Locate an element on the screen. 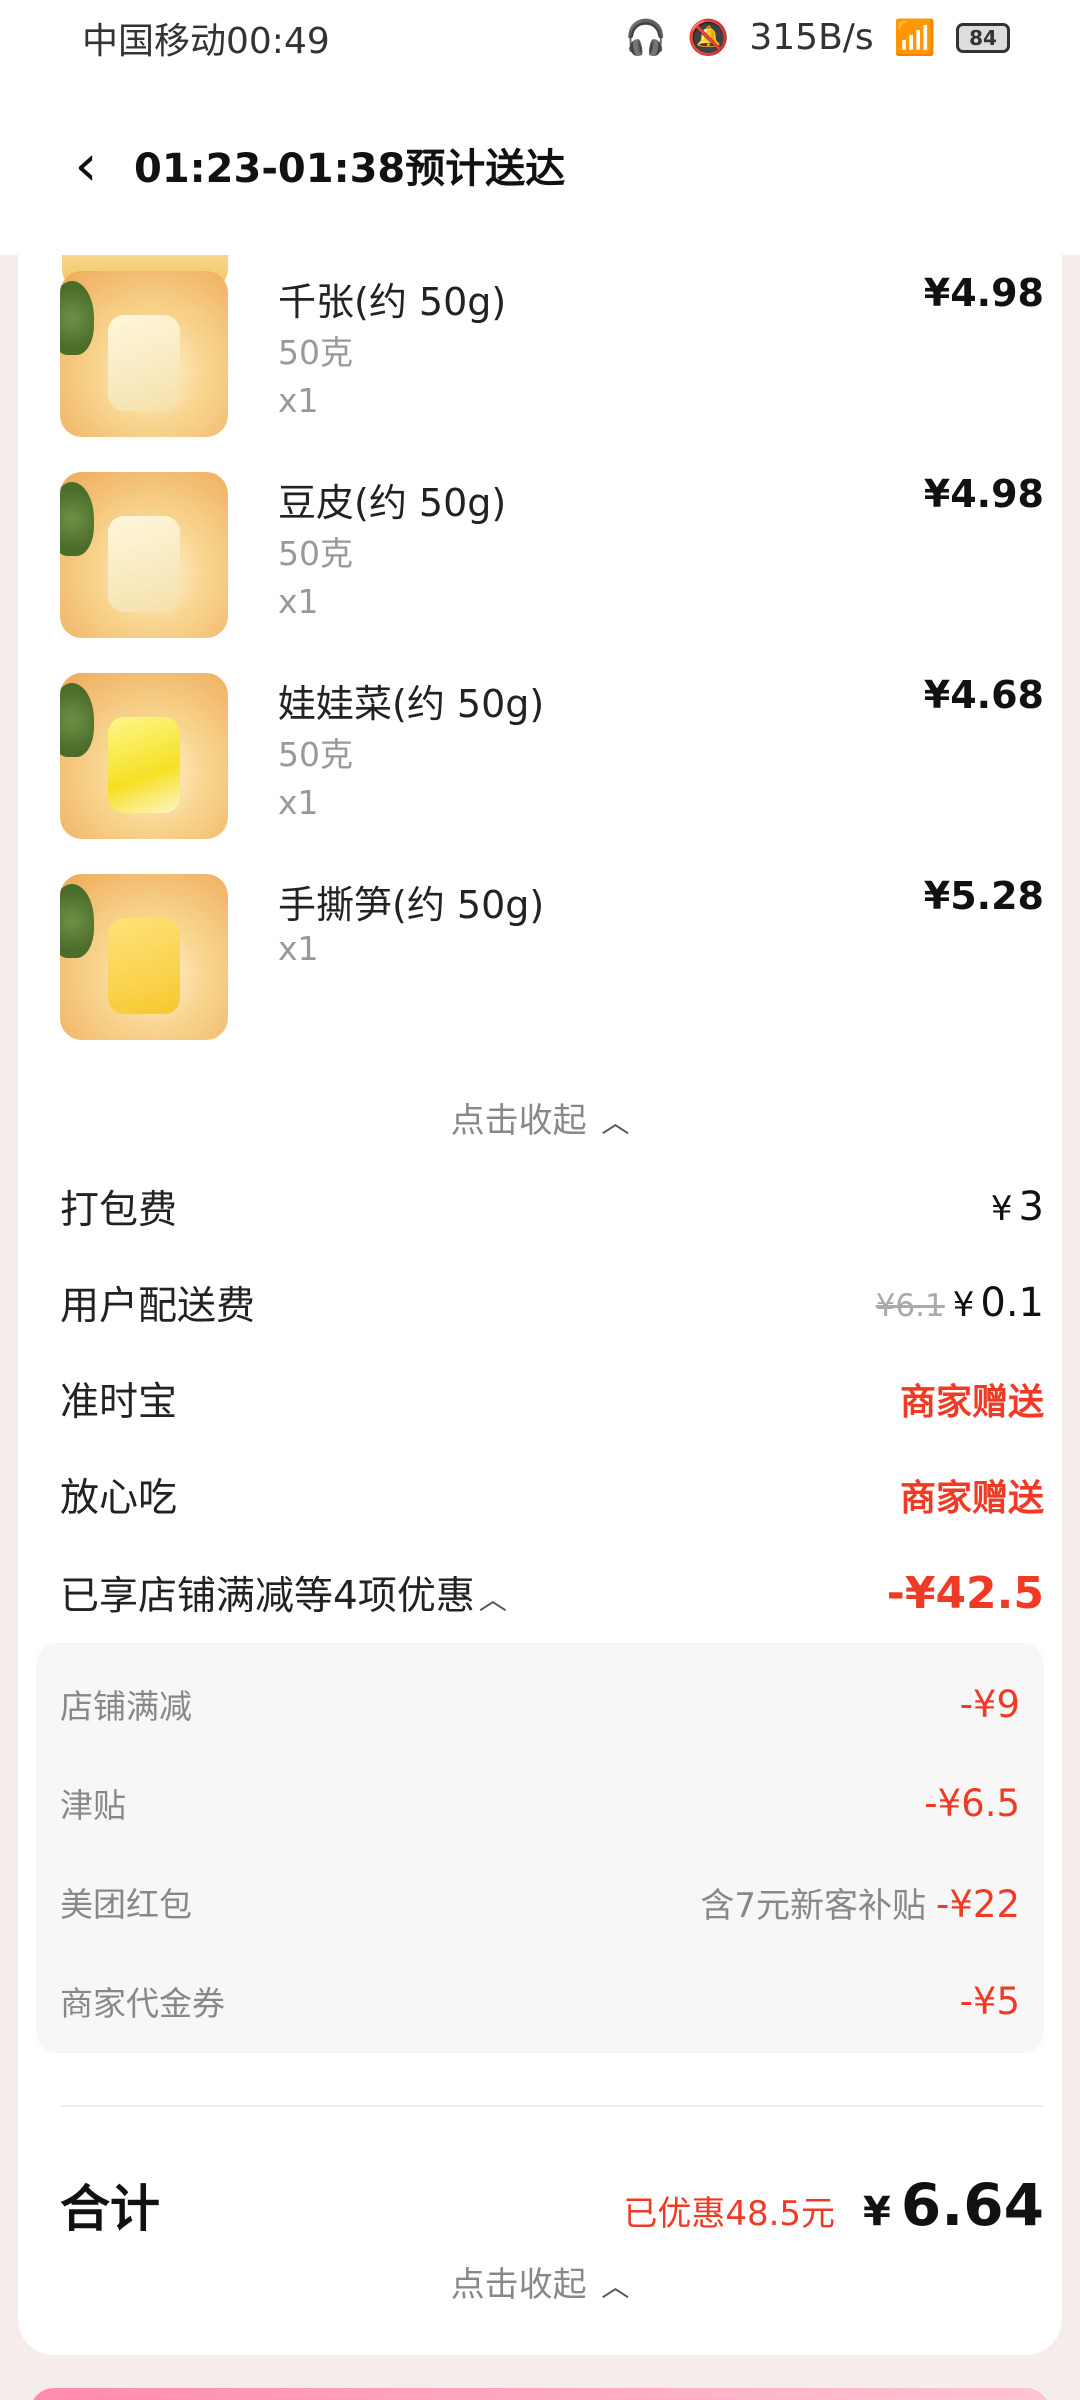 The width and height of the screenshot is (1080, 2400). discount-value-group: 含7元新客补贴 -¥22 is located at coordinates (860, 1902).